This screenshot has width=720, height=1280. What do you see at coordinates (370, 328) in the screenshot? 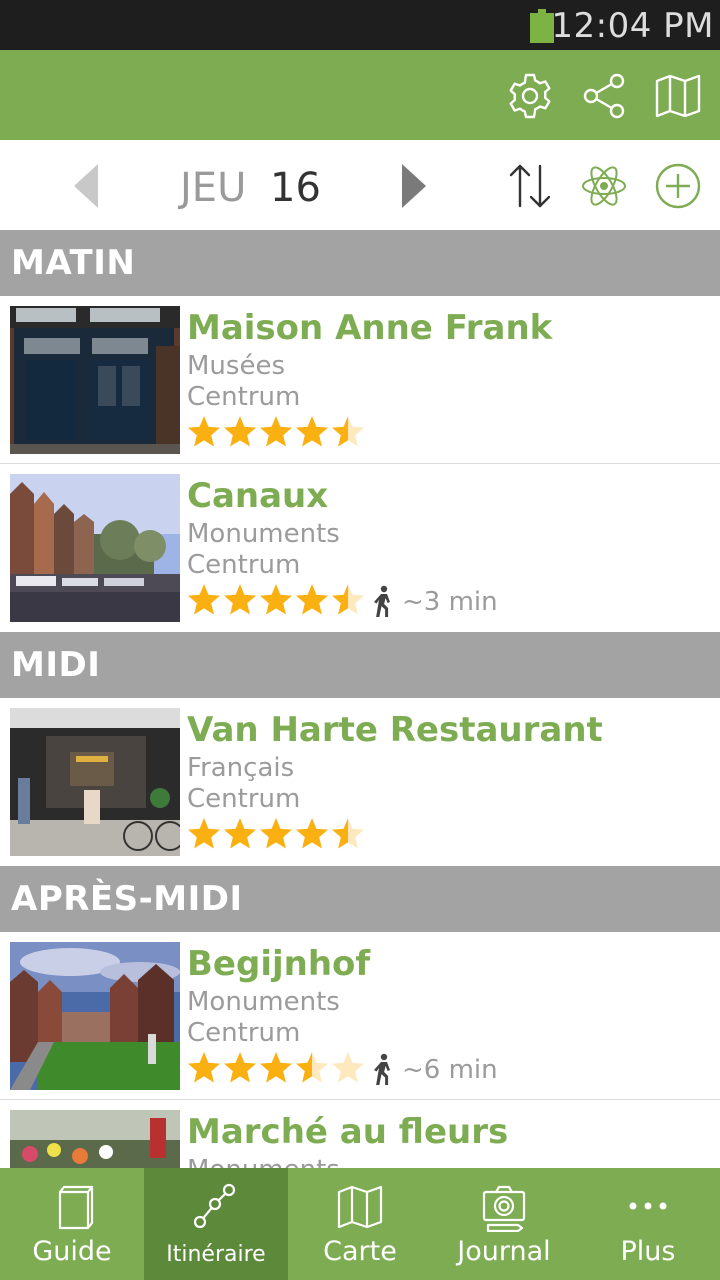
I see `place-name: Maison Anne Frank` at bounding box center [370, 328].